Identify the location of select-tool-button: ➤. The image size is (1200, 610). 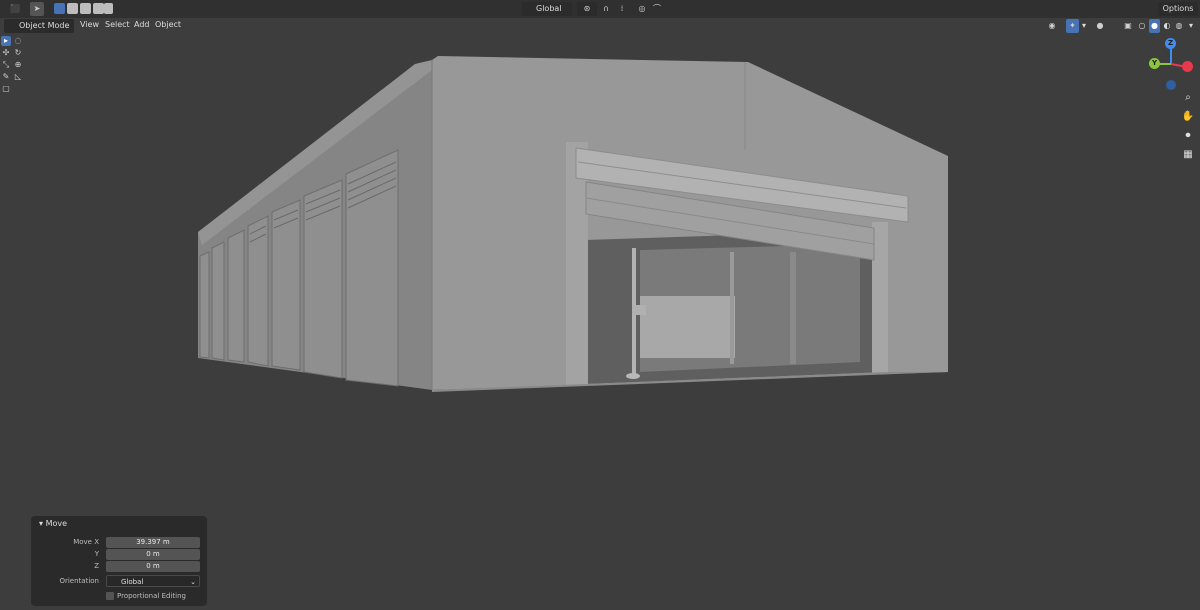
(37, 9).